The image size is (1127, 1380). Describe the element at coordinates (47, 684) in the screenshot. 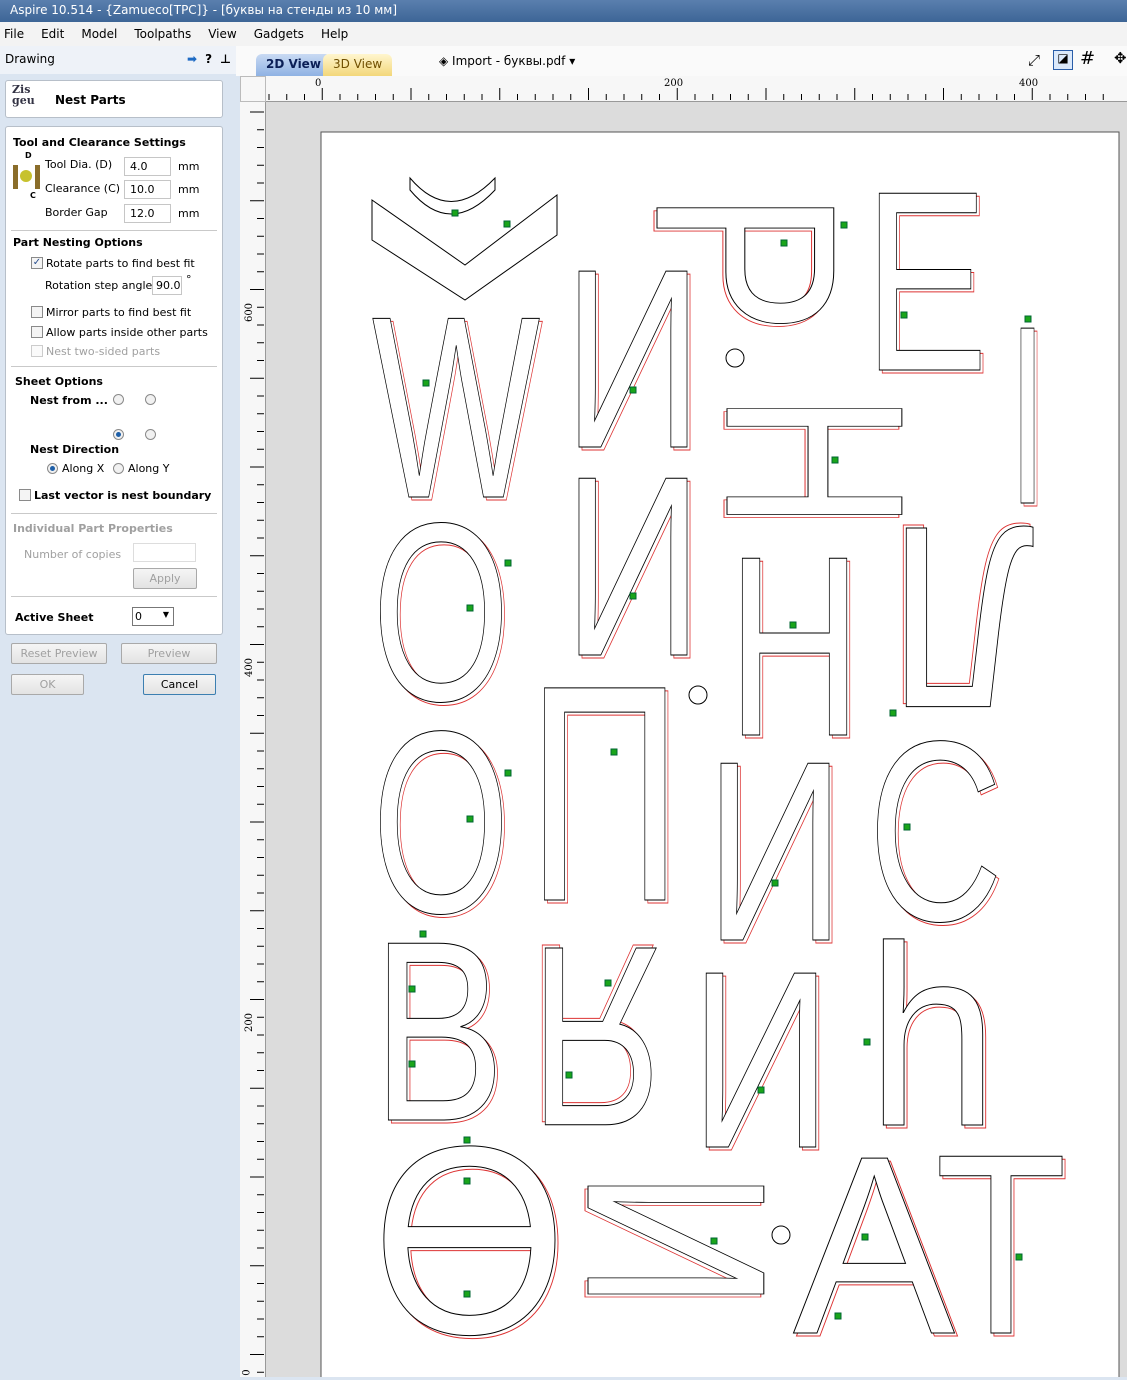

I see `ok-button: OK` at that location.